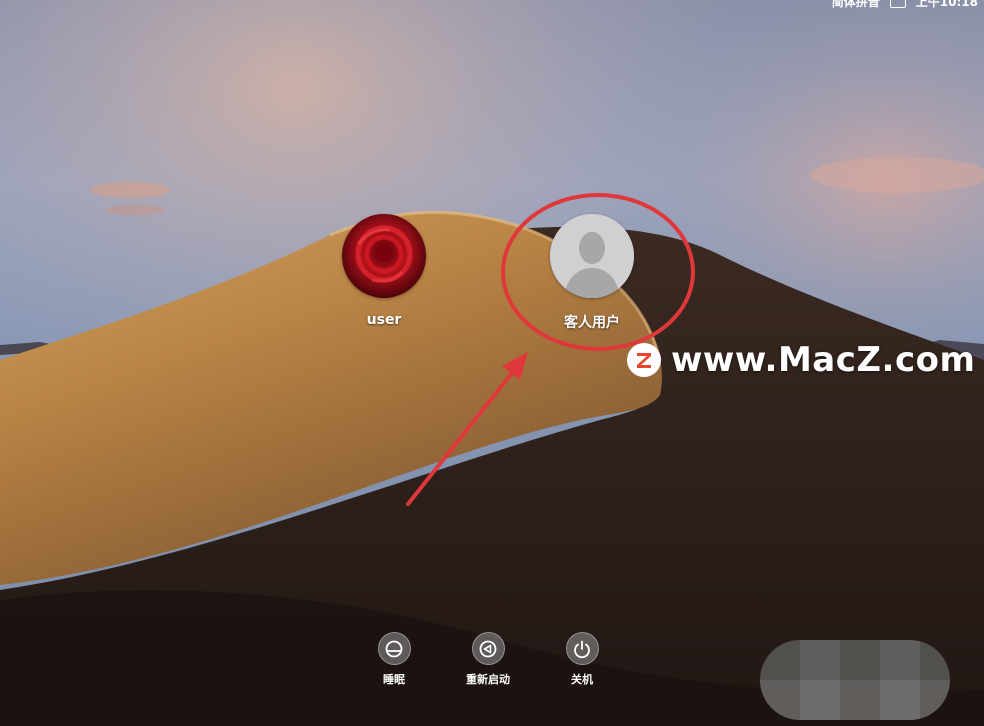  Describe the element at coordinates (582, 679) in the screenshot. I see `shutdown-label: 关机` at that location.